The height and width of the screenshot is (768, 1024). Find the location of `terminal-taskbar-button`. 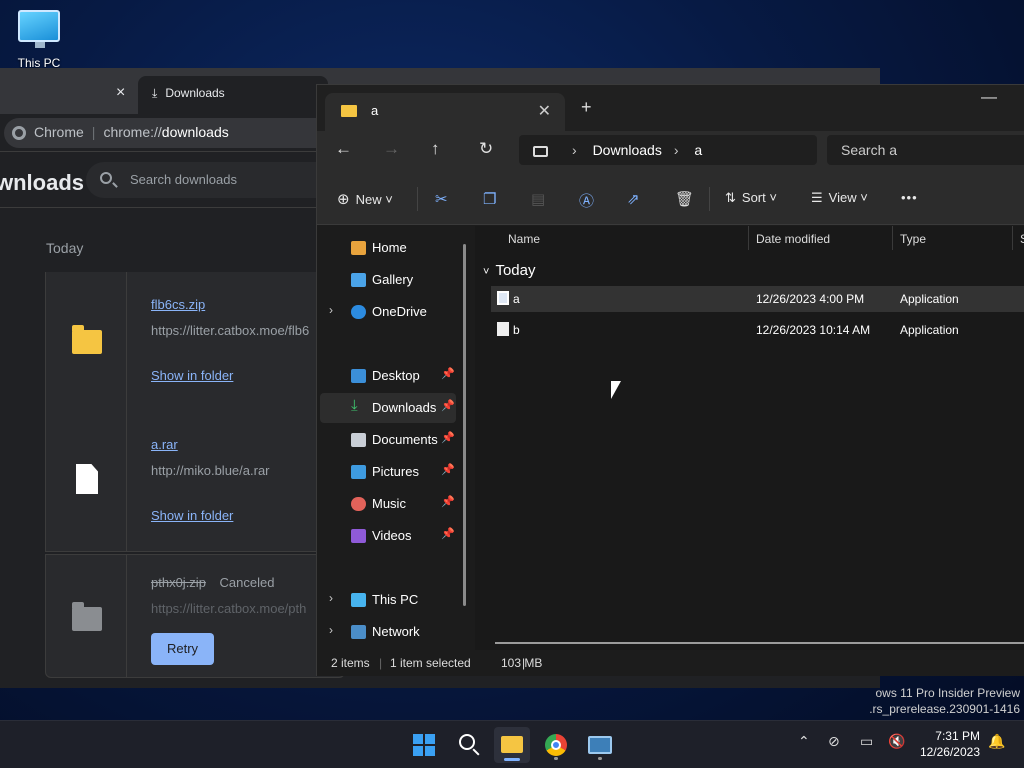

terminal-taskbar-button is located at coordinates (600, 745).